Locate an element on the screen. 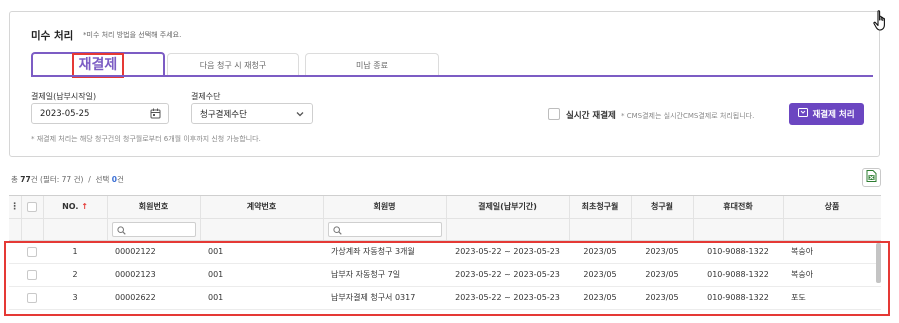 This screenshot has width=899, height=323. tab-rebill-next: 다음 청구 시 재청구 is located at coordinates (233, 64).